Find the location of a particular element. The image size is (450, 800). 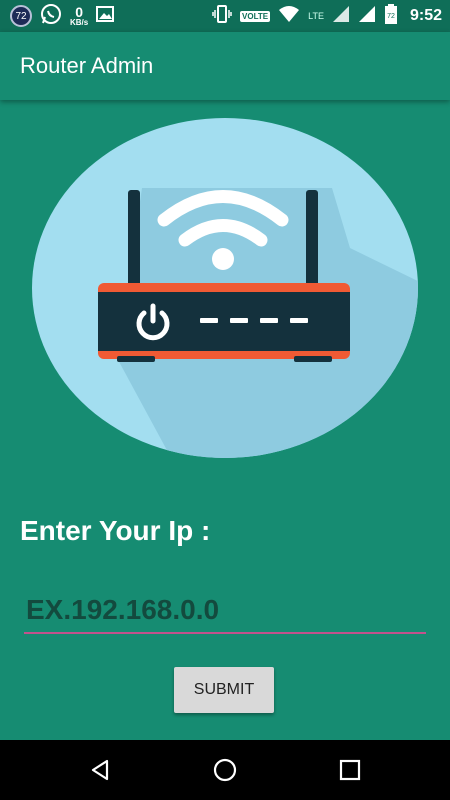

battery-icon: 72 is located at coordinates (391, 16).